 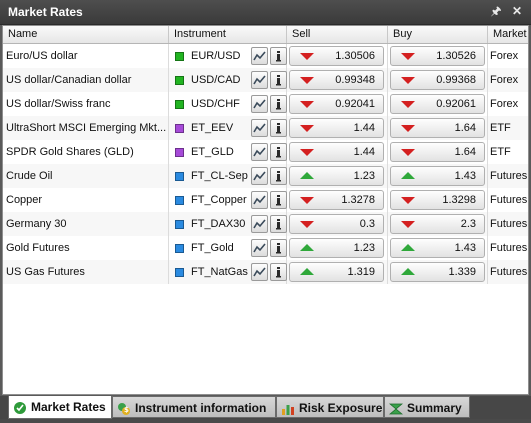 I want to click on table-row: UltraShort MSCI Emerging Mkt... ET_EEV 1, so click(x=265, y=128).